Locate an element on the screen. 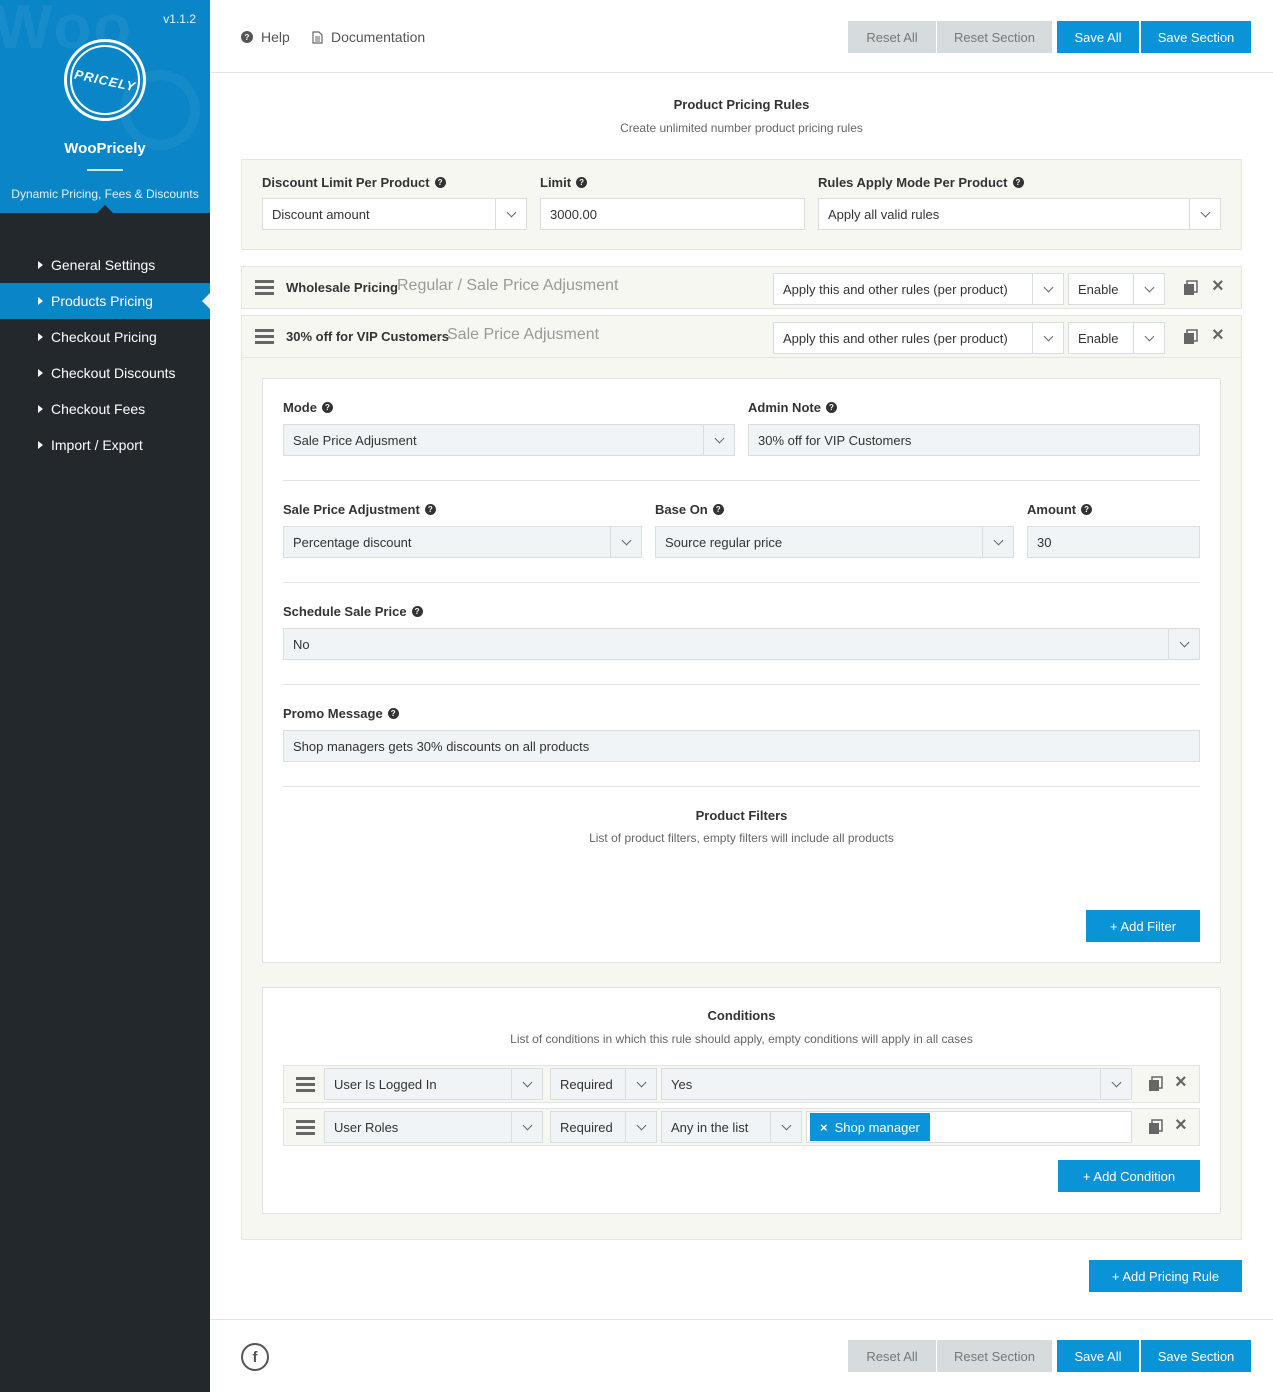 This screenshot has height=1392, width=1273. sidebar-item-label: Checkout Discounts is located at coordinates (113, 373).